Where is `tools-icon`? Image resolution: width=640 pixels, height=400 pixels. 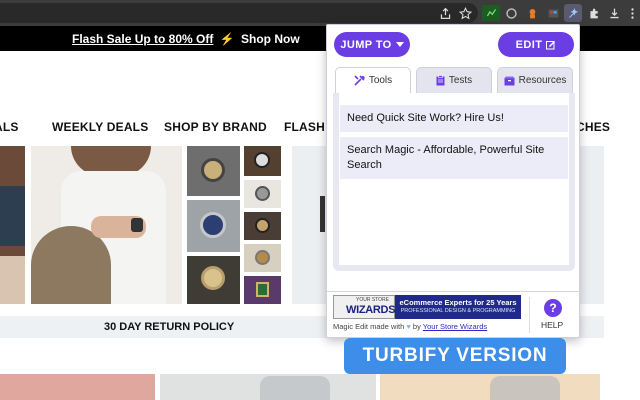
tools-icon is located at coordinates (359, 80).